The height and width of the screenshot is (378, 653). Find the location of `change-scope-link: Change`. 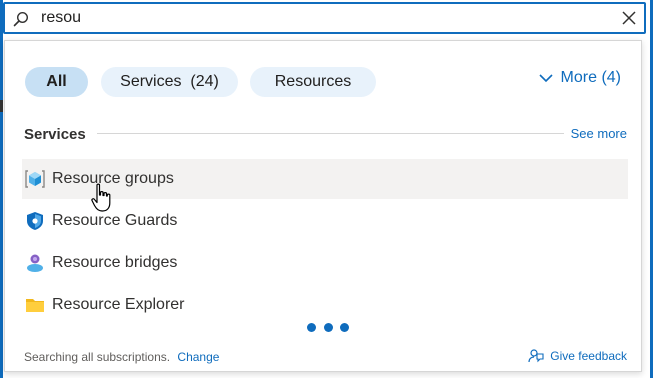

change-scope-link: Change is located at coordinates (198, 357).